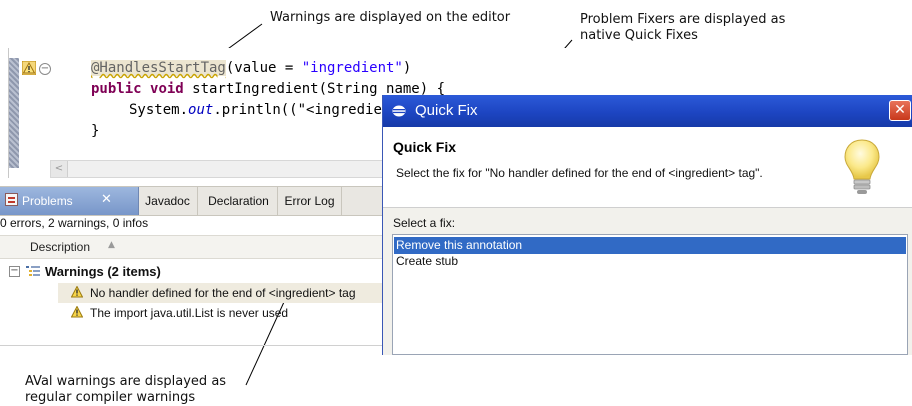  I want to click on fixers-note-line1: Problem Fixers are displayed as, so click(683, 19).